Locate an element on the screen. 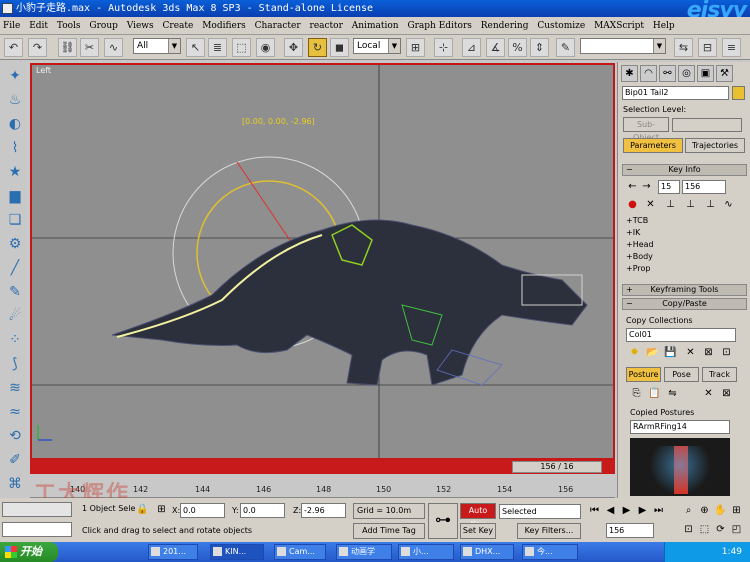 This screenshot has width=750, height=562. delete-collection-icon: ✕ is located at coordinates (690, 352).